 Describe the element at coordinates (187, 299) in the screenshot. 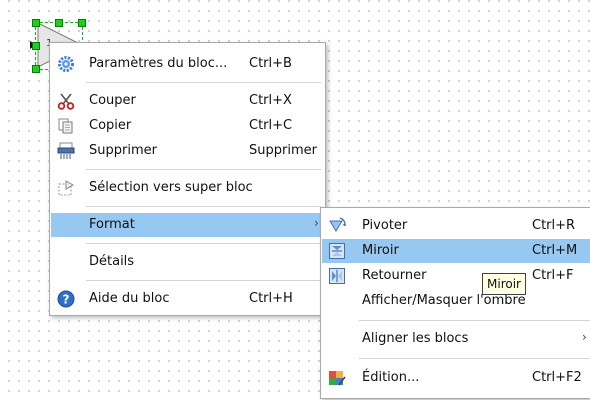

I see `menu-item-block-help: ? Aide du bloc Ctrl+H` at that location.